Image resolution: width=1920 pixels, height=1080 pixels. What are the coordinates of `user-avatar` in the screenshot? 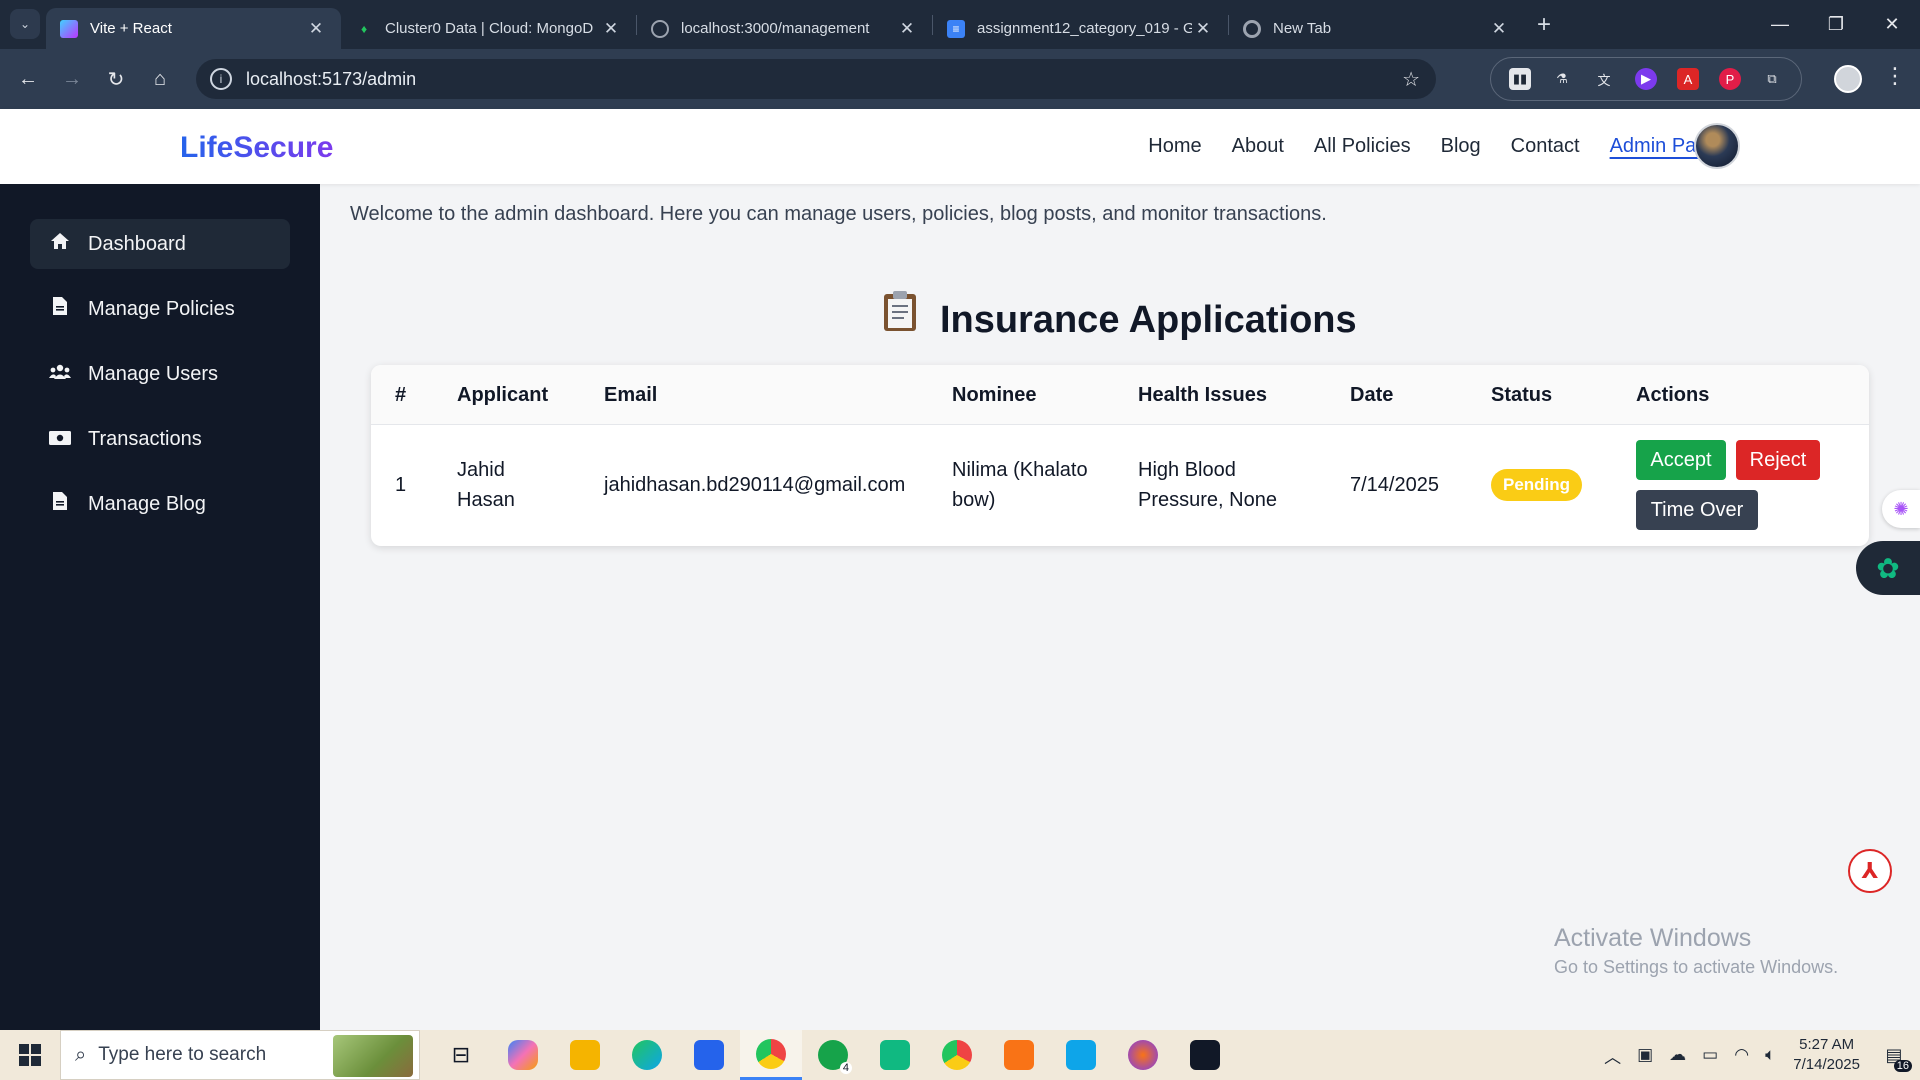 It's located at (1717, 146).